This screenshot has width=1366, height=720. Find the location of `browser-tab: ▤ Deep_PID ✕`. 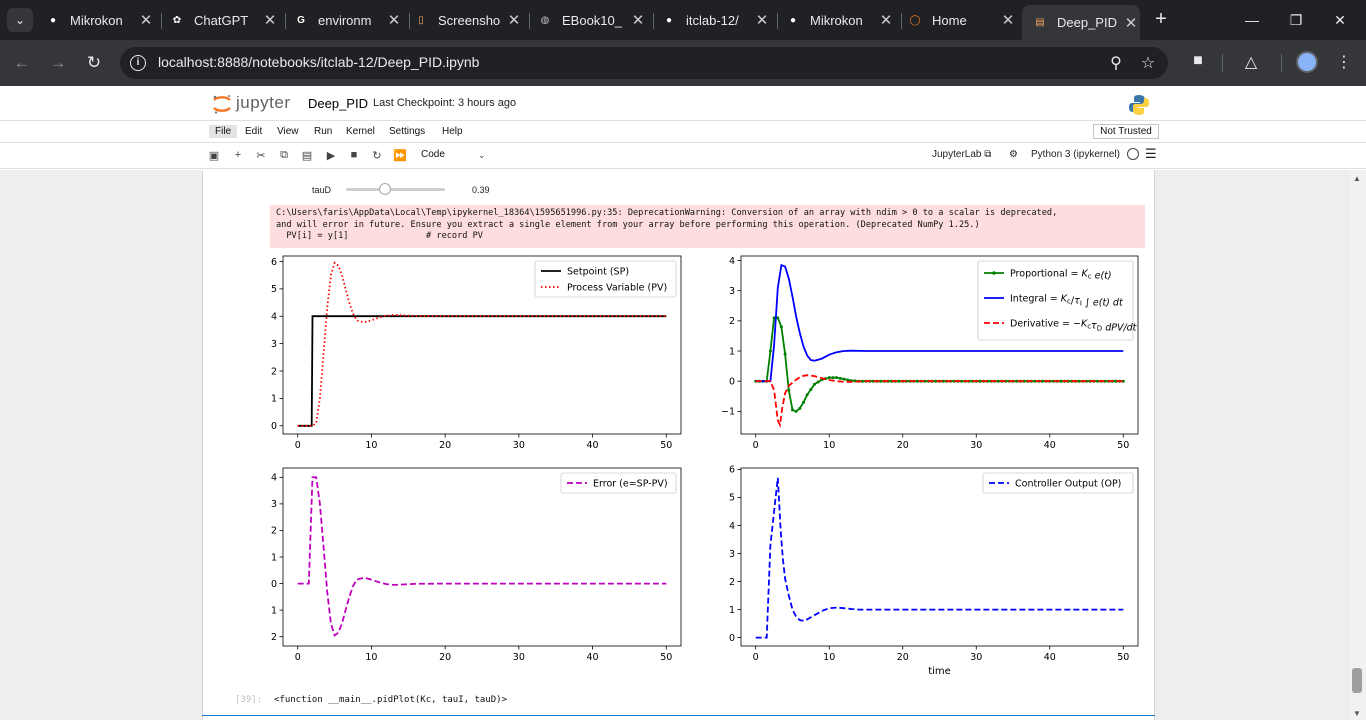

browser-tab: ▤ Deep_PID ✕ is located at coordinates (1081, 22).